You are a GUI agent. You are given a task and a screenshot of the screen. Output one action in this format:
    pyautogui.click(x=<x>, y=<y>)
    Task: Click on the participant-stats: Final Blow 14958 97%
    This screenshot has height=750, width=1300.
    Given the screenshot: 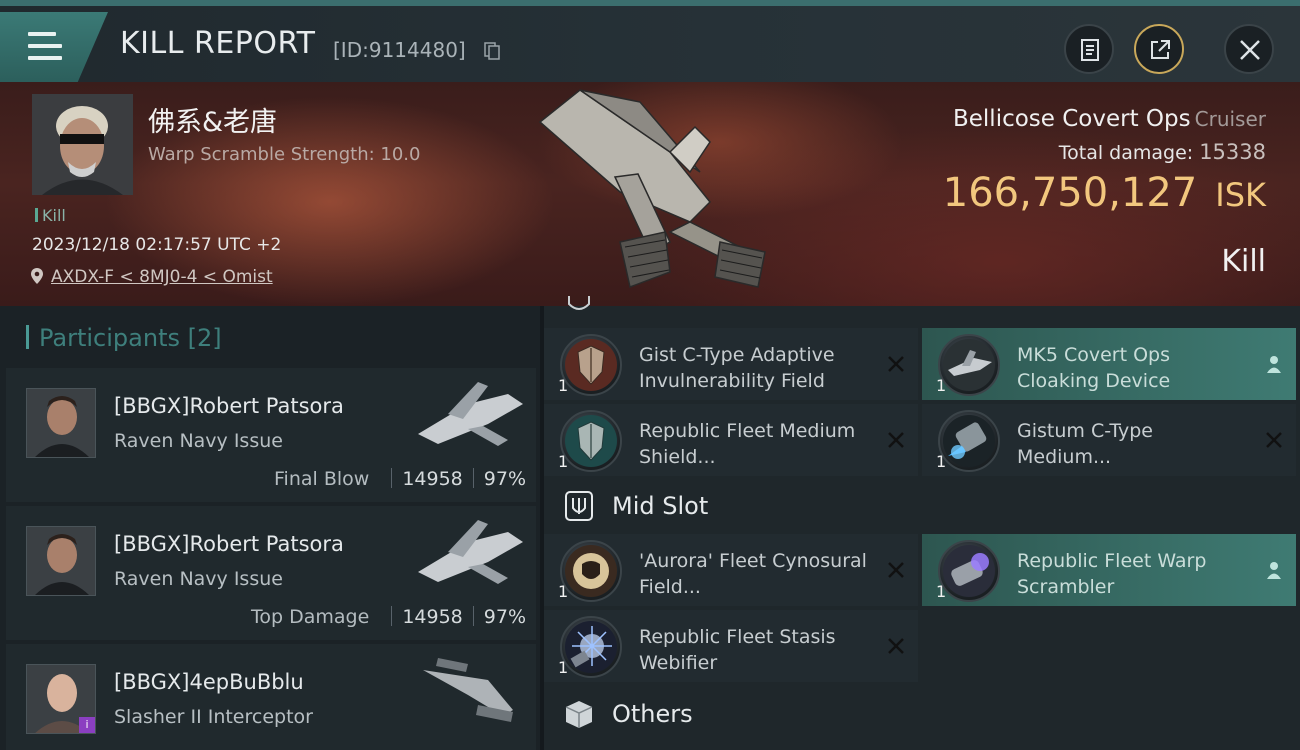 What is the action you would take?
    pyautogui.click(x=400, y=479)
    